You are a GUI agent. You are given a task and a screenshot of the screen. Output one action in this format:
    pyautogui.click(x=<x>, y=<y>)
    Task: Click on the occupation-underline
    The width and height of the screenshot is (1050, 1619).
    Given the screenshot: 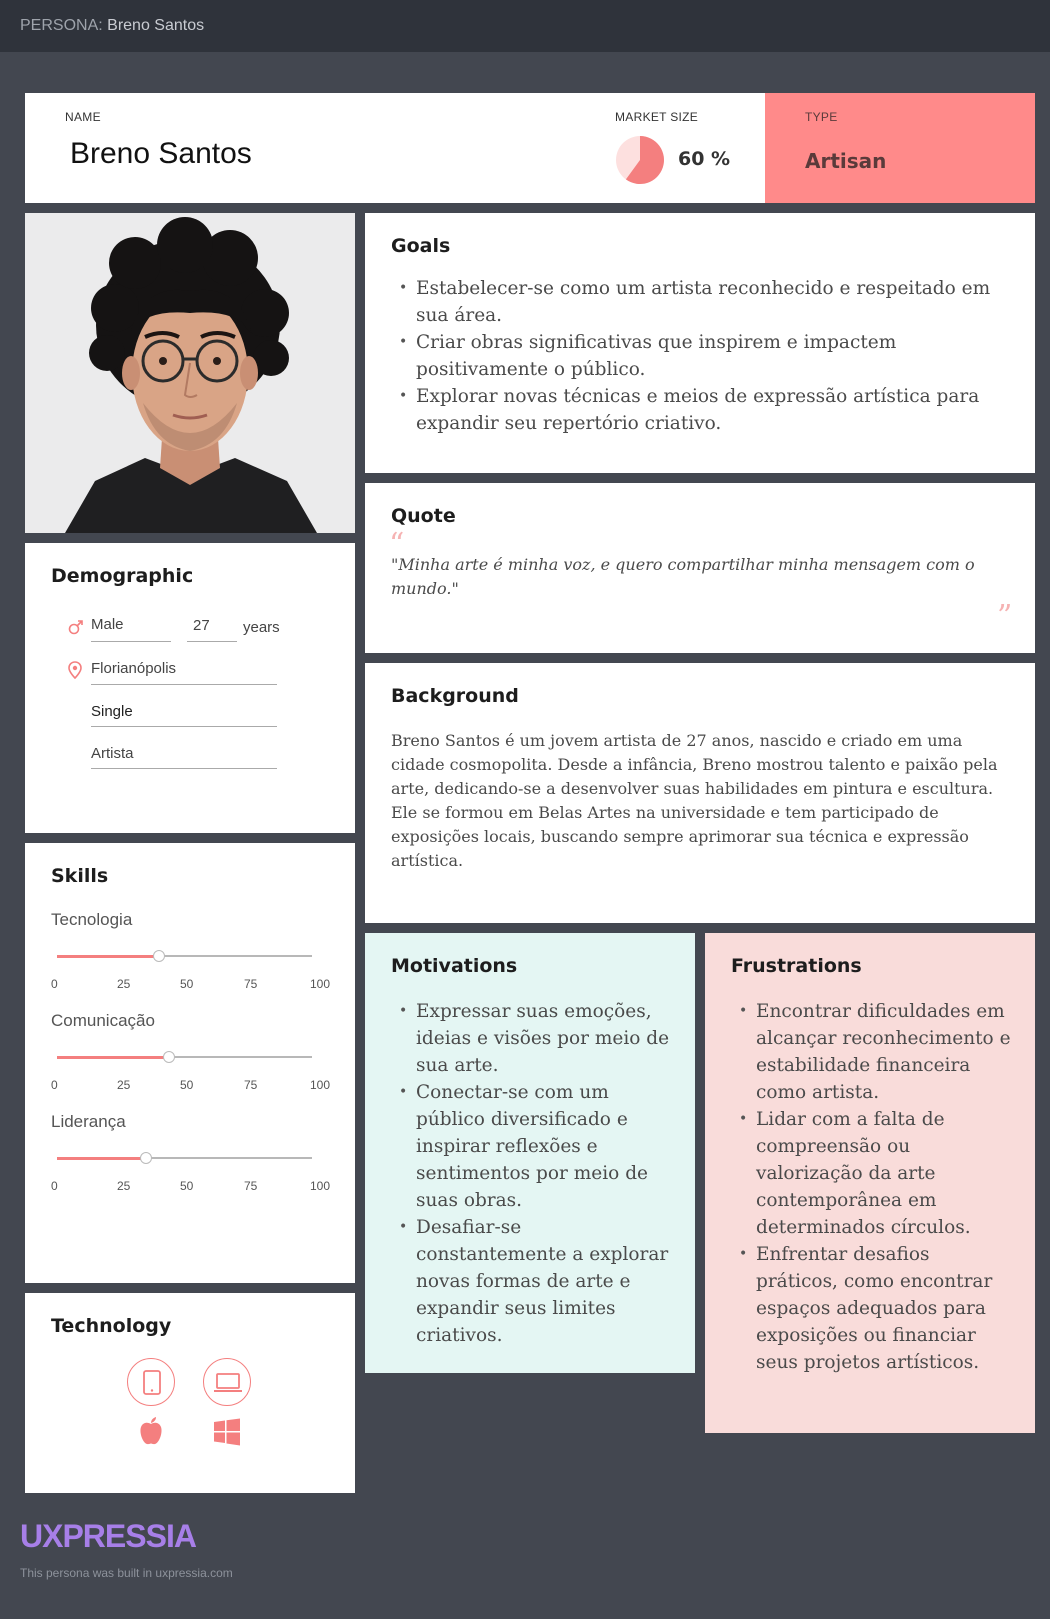 What is the action you would take?
    pyautogui.click(x=184, y=768)
    